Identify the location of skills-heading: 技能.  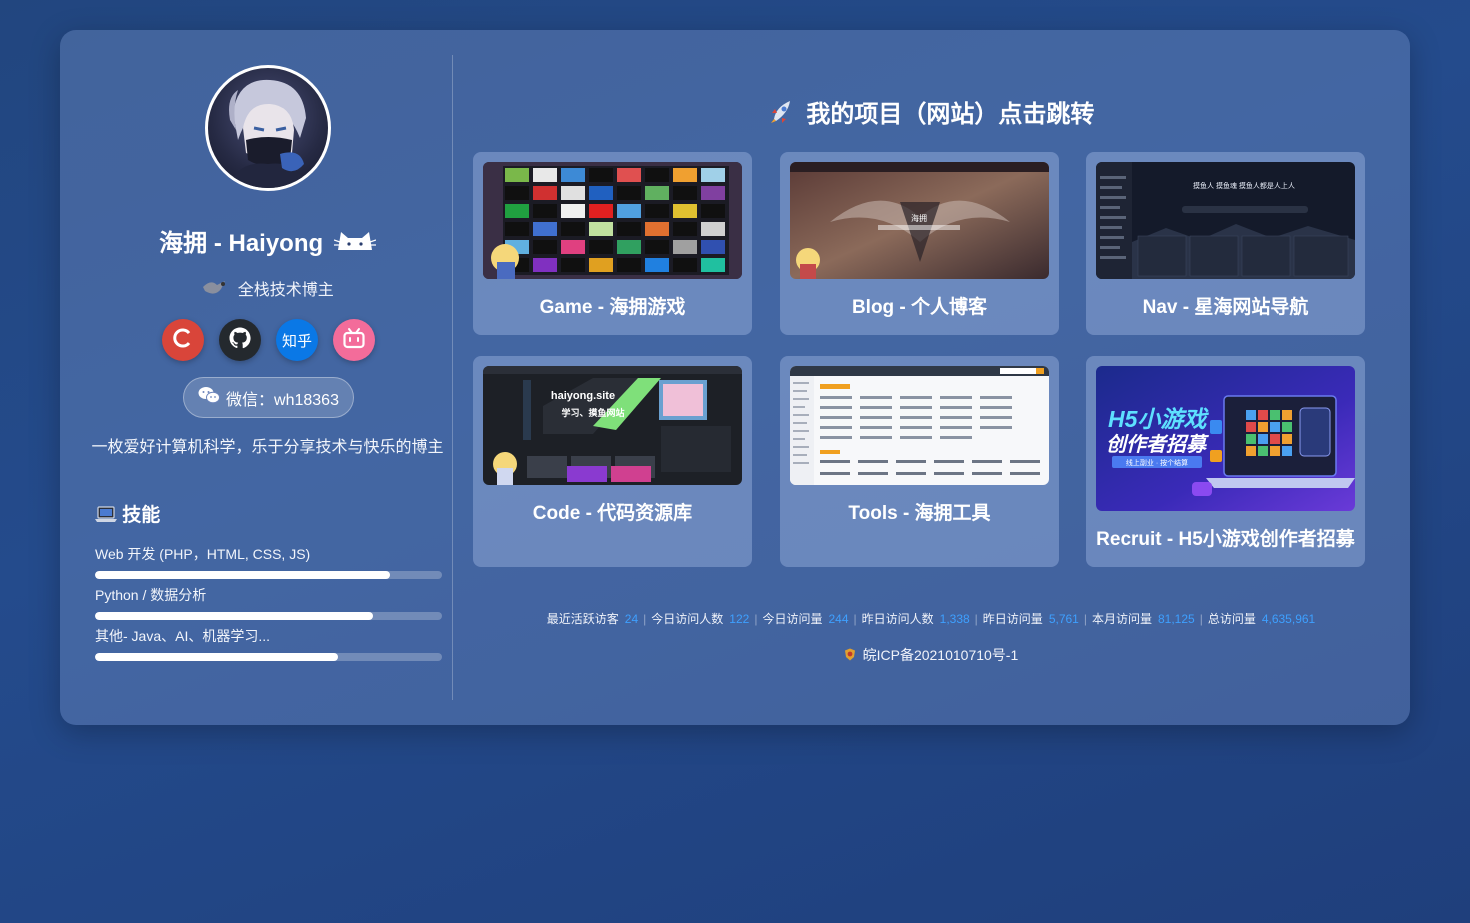
(127, 514).